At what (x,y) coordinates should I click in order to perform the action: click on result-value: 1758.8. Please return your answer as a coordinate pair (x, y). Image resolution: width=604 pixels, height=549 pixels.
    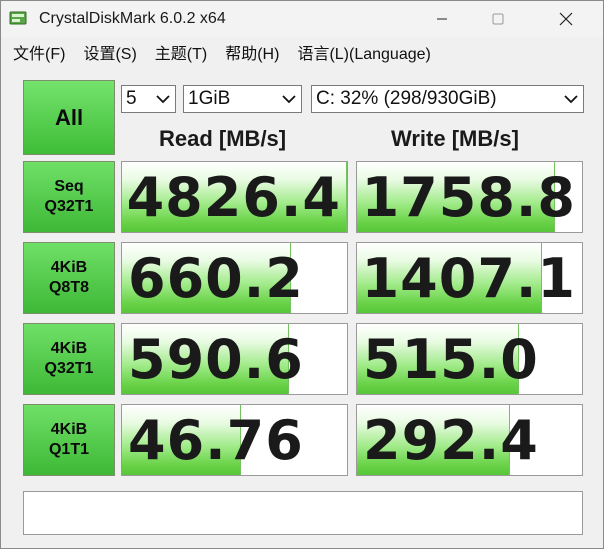
    Looking at the image, I should click on (468, 197).